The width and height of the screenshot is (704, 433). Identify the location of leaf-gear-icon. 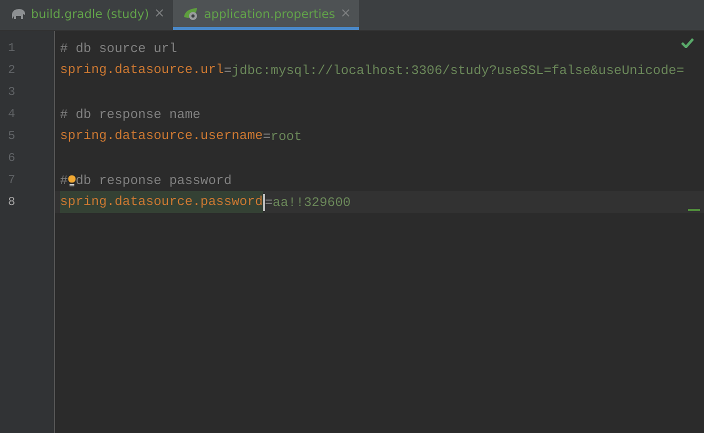
(190, 13).